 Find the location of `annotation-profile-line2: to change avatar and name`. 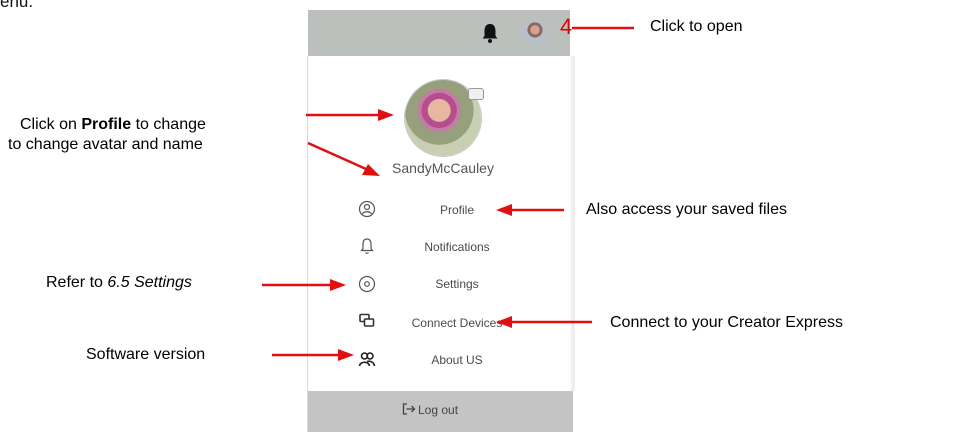

annotation-profile-line2: to change avatar and name is located at coordinates (105, 144).